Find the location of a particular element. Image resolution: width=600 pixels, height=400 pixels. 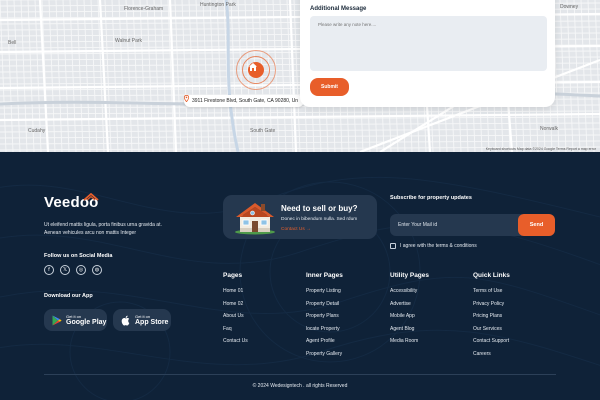

column-title-inner-pages: Inner Pages is located at coordinates (324, 275).